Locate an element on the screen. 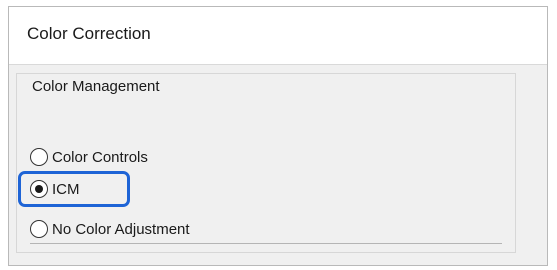 Image resolution: width=557 pixels, height=270 pixels. radio-no-color-adjustment: No Color Adjustment is located at coordinates (110, 229).